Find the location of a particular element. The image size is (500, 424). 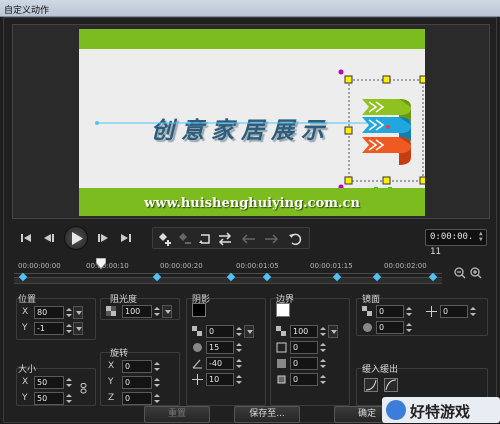

mirror-distance-spinner is located at coordinates (472, 311).